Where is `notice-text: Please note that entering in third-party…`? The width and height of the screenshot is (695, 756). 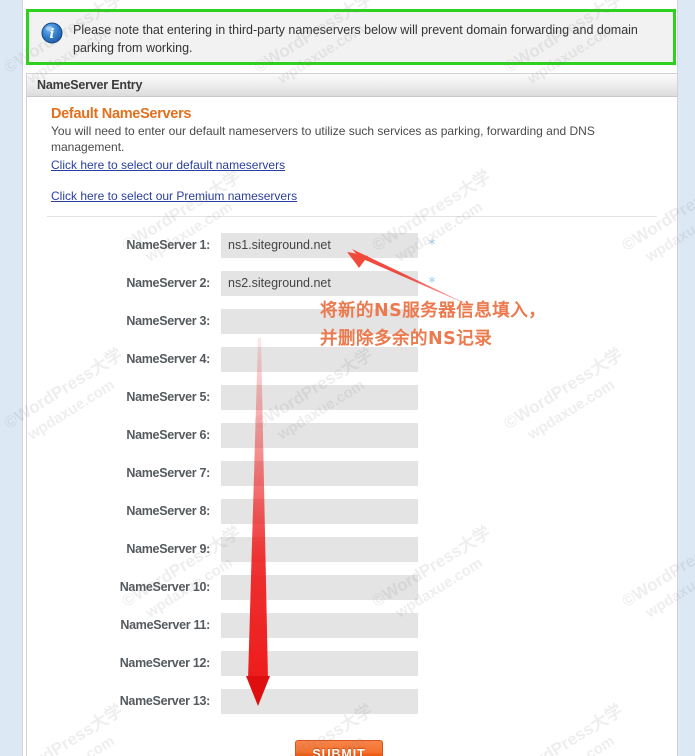
notice-text: Please note that entering in third-party… is located at coordinates (355, 39).